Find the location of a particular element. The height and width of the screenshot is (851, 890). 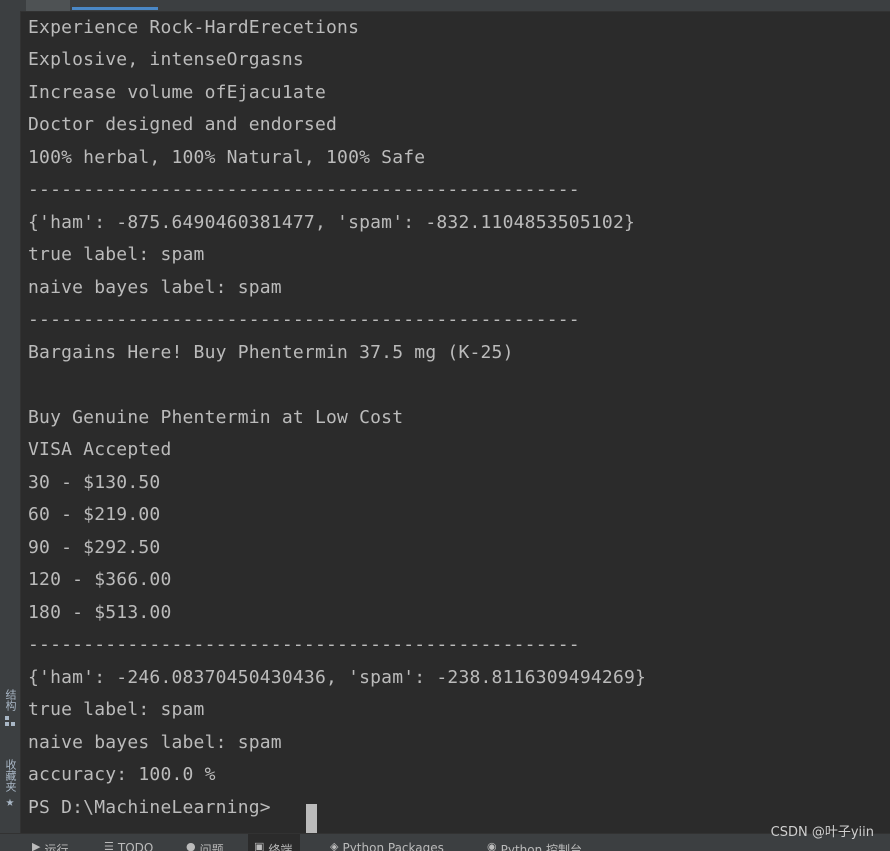

tab-problems: ● 问题 is located at coordinates (205, 842).